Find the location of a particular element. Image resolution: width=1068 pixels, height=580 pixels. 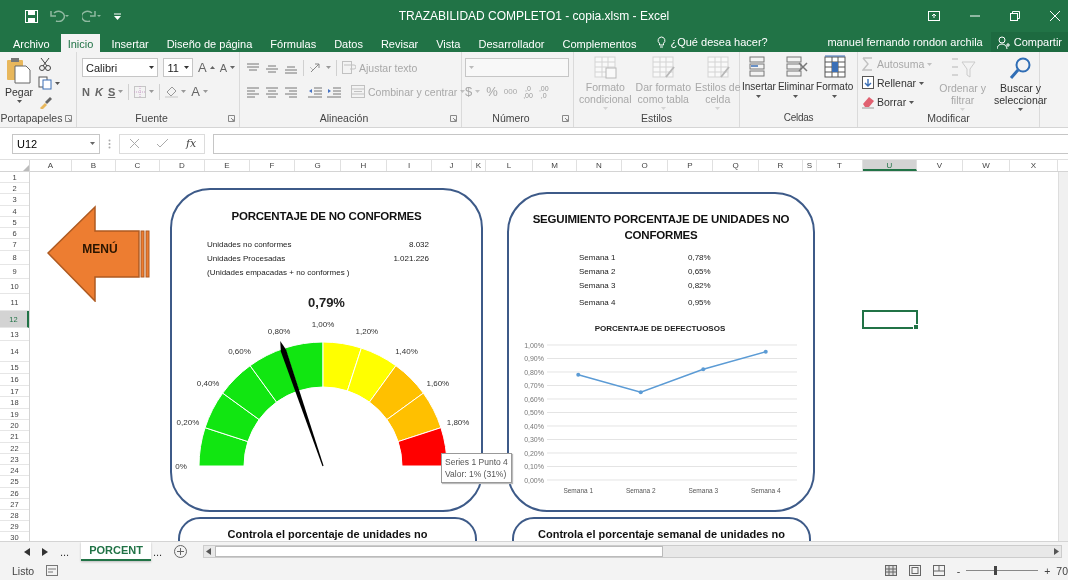

column-header: G is located at coordinates (318, 165).